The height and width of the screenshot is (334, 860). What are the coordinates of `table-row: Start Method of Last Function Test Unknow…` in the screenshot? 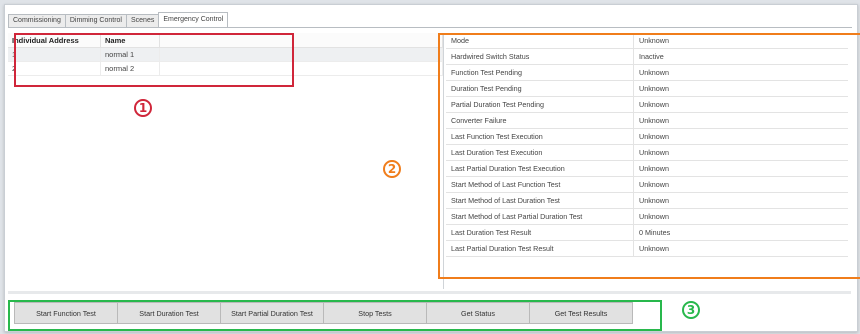 It's located at (647, 184).